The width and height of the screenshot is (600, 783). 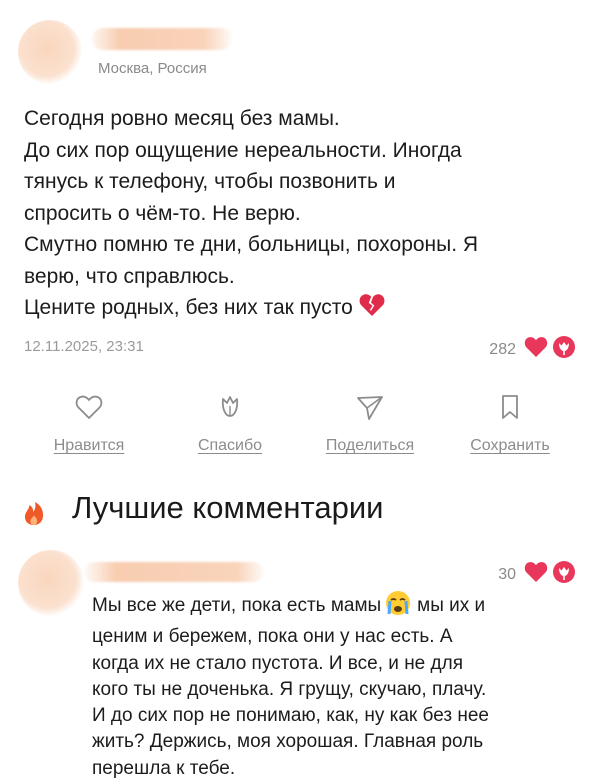 I want to click on fire-icon, so click(x=34, y=515).